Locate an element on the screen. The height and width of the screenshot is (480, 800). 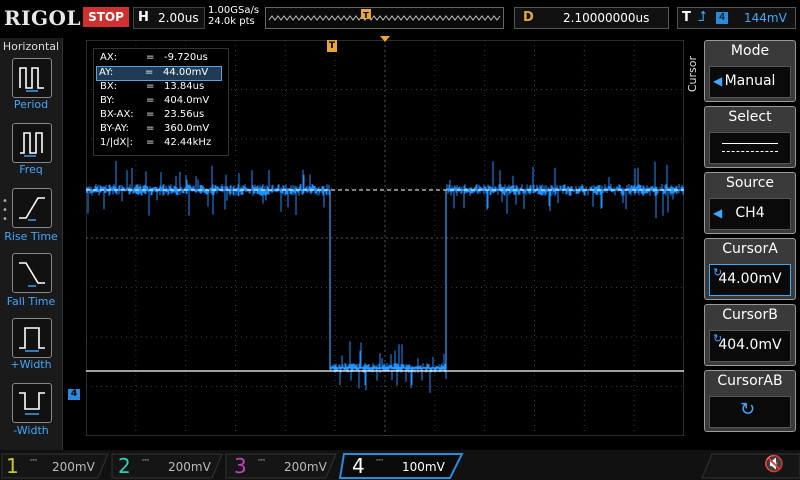
source-value: CH4 is located at coordinates (750, 213).